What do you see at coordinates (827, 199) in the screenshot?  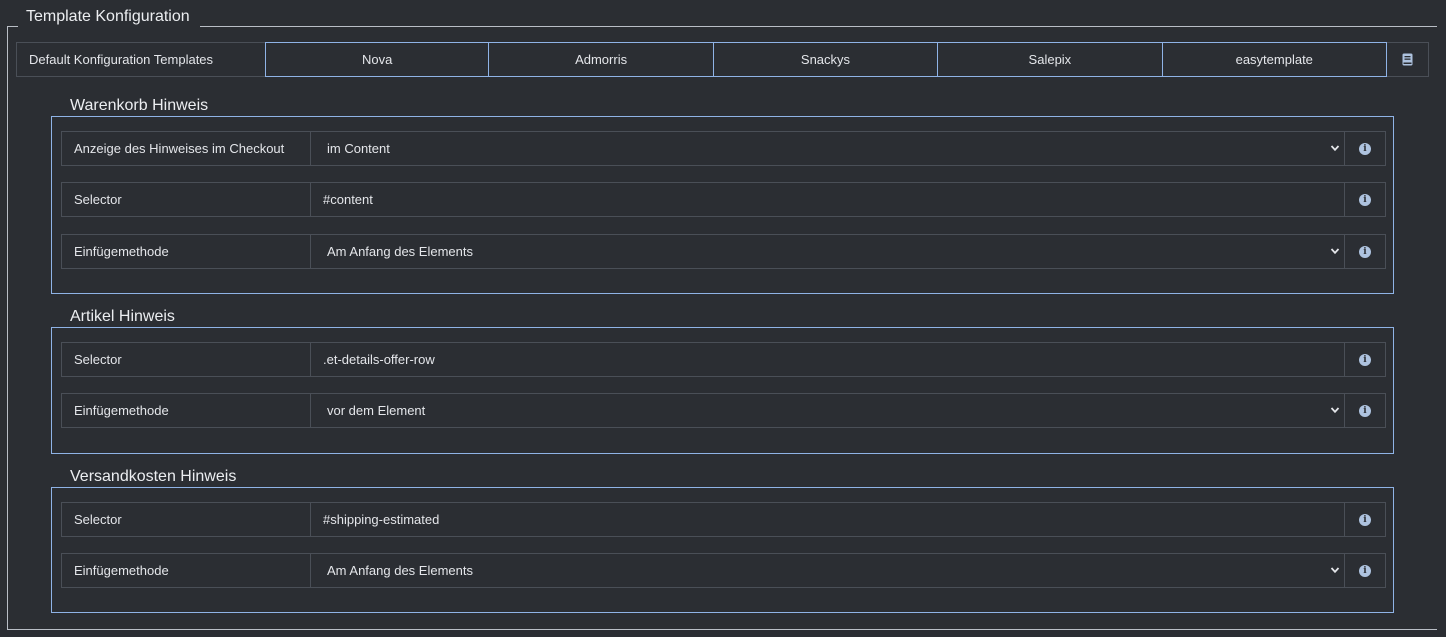 I see `selector-input: #content` at bounding box center [827, 199].